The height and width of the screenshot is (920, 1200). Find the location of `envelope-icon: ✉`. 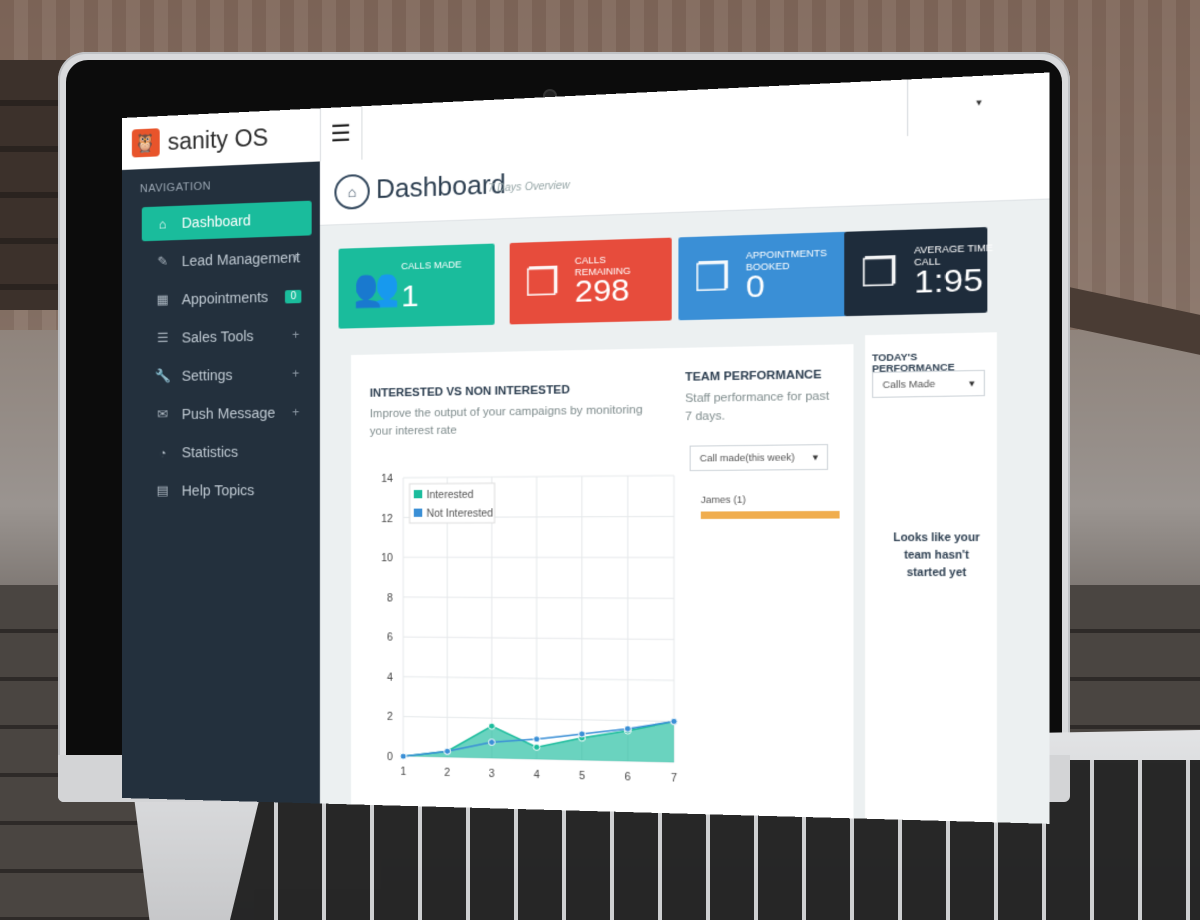

envelope-icon: ✉ is located at coordinates (163, 414).